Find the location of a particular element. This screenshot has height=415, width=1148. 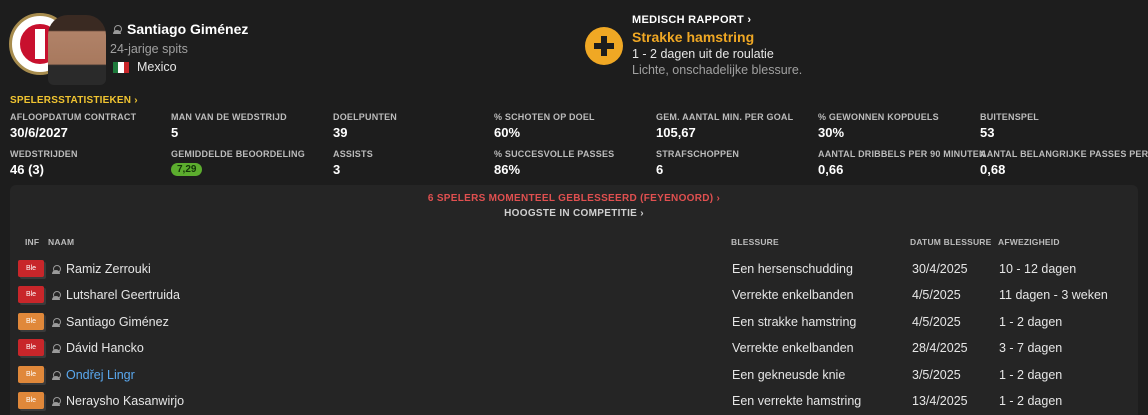

stat-value: 60% is located at coordinates (507, 132).